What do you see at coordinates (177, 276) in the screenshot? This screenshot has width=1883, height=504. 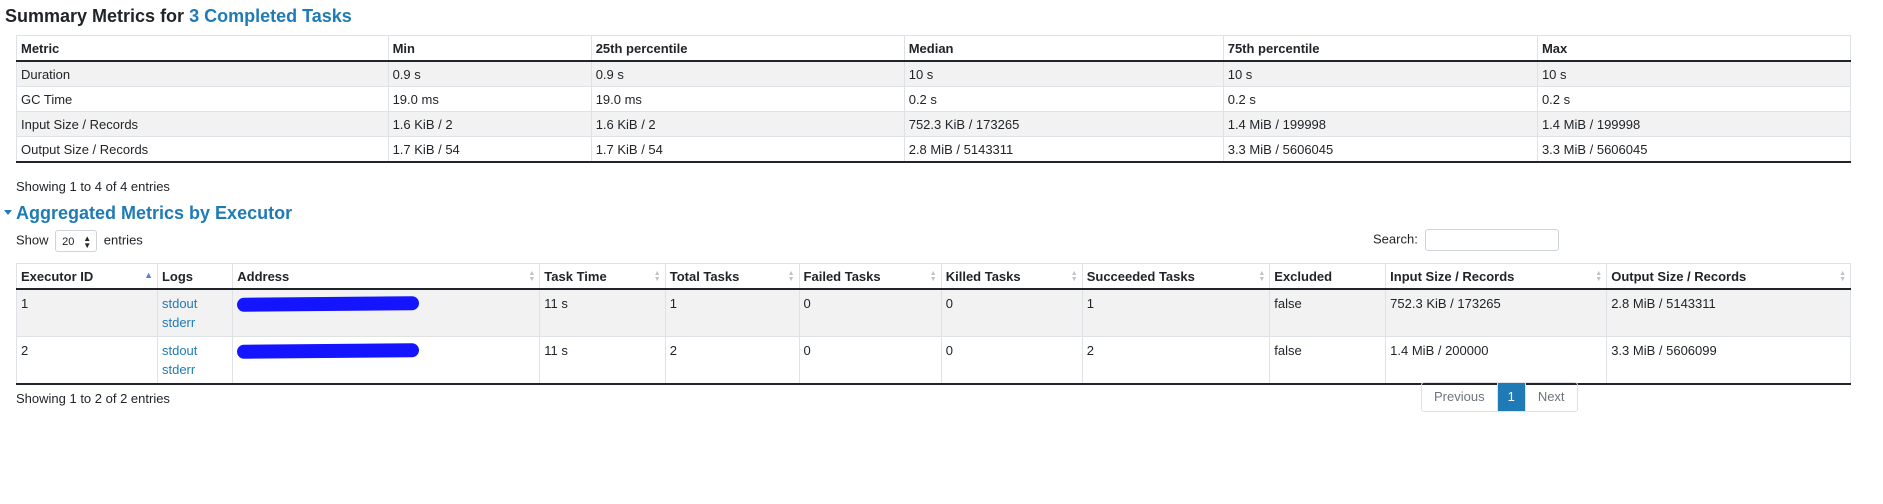 I see `col-label: Logs` at bounding box center [177, 276].